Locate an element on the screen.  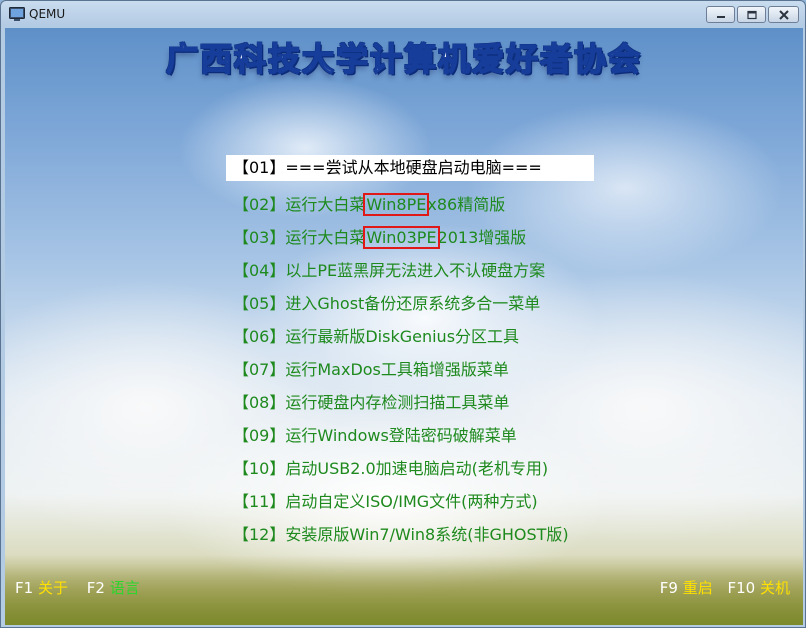
menu-item-12: 【12】安装原版Win7/Win8系统(非GHOST版) is located at coordinates (414, 534).